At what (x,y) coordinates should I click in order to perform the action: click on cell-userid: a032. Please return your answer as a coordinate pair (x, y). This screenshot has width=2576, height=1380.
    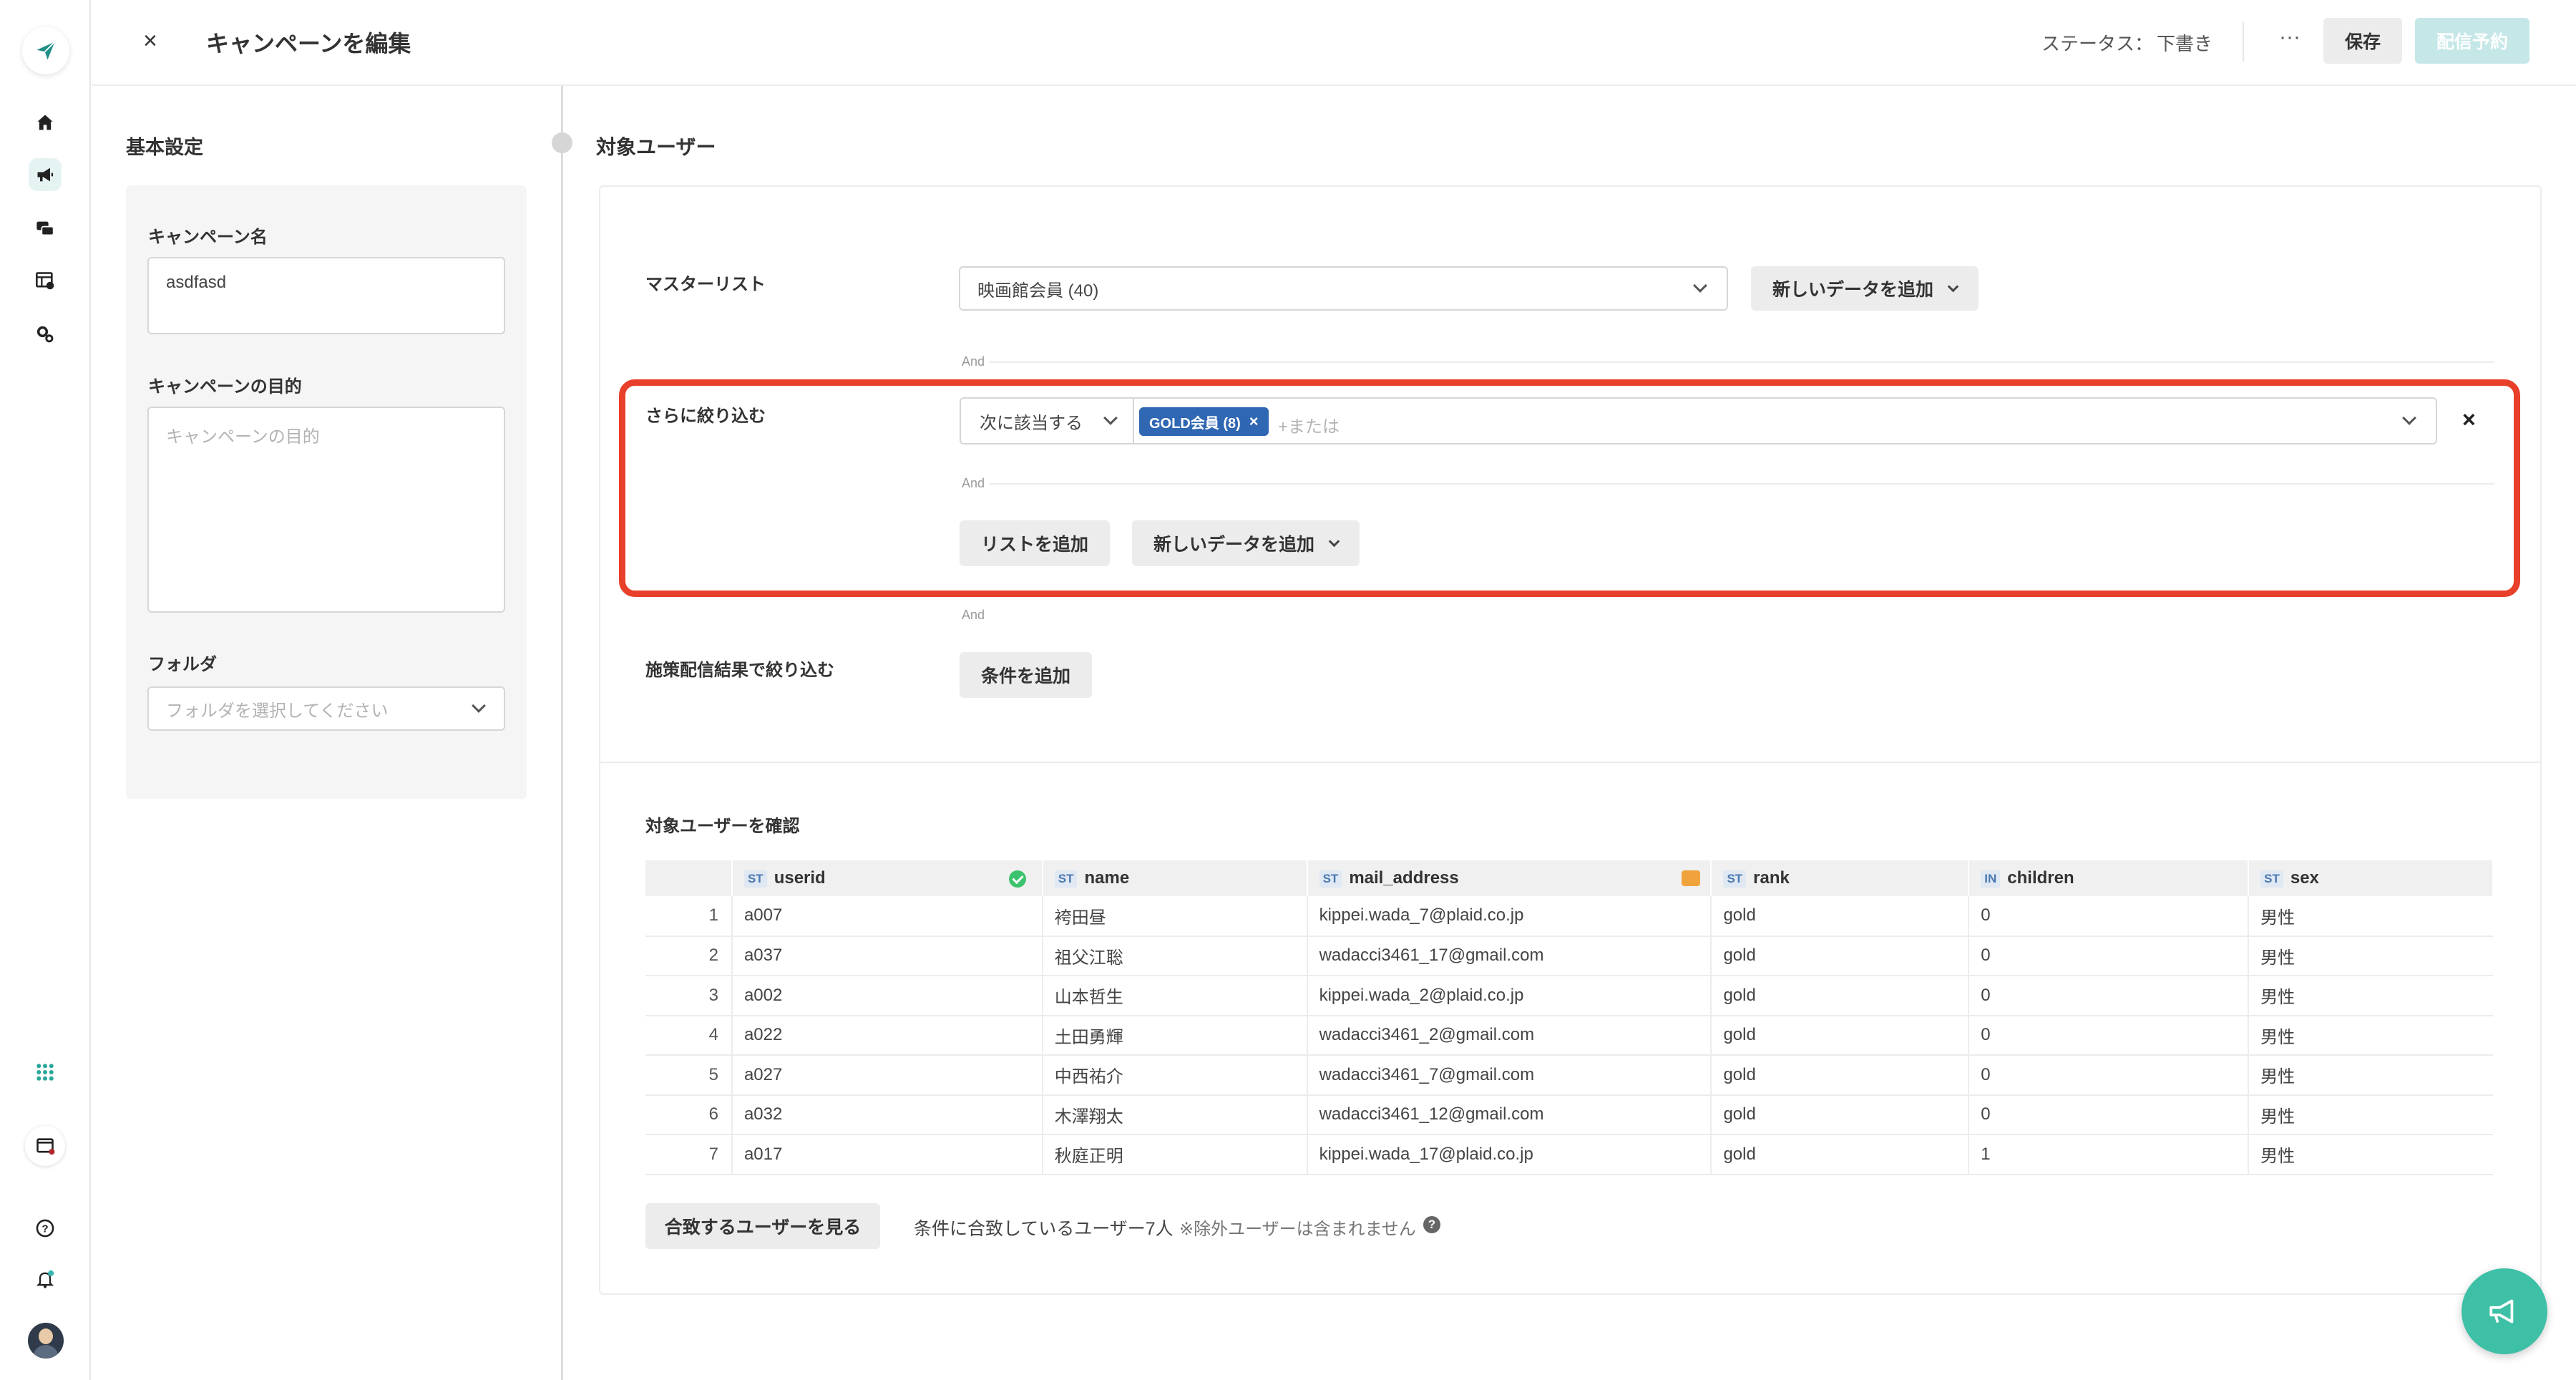
    Looking at the image, I should click on (887, 1114).